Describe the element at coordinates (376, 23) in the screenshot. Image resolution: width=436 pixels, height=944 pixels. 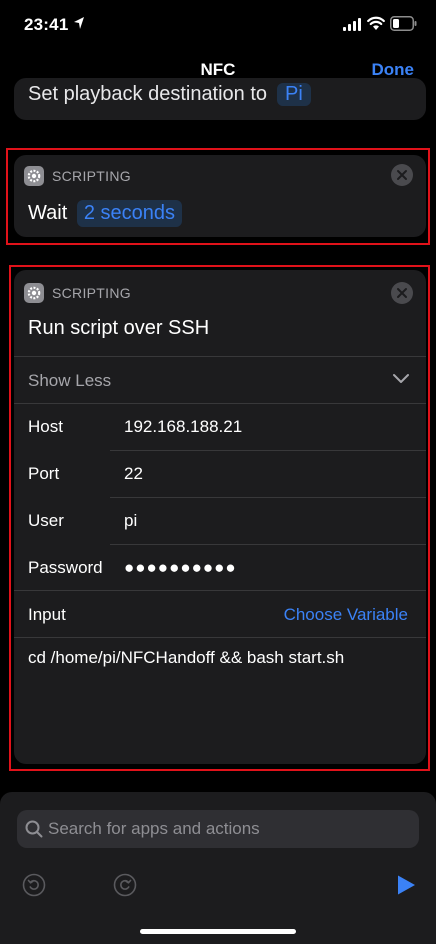
I see `wifi-icon` at that location.